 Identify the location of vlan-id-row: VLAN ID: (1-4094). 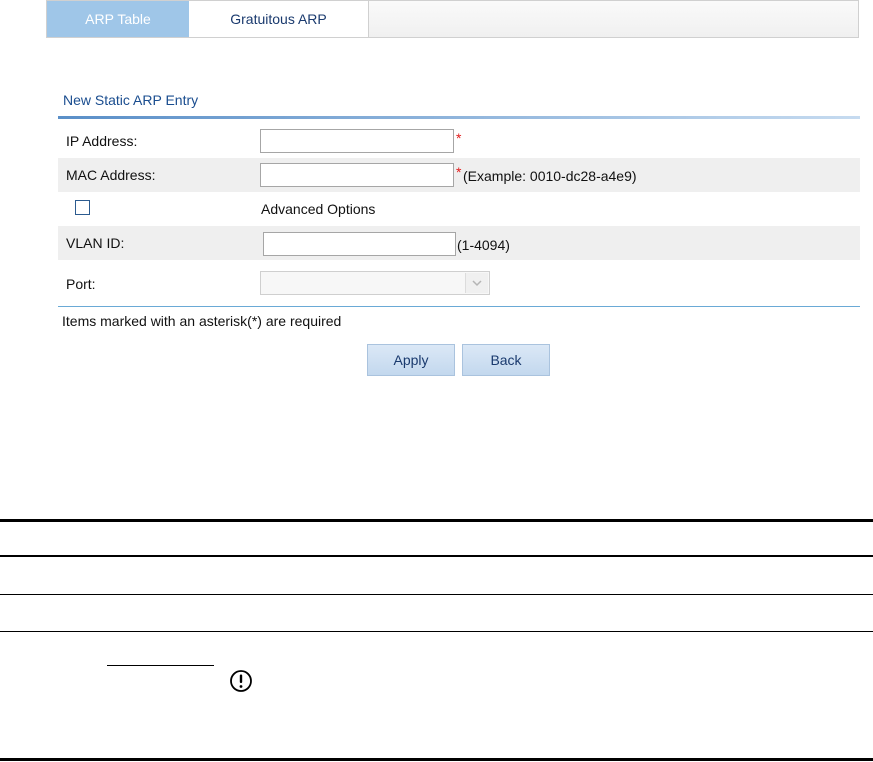
(459, 243).